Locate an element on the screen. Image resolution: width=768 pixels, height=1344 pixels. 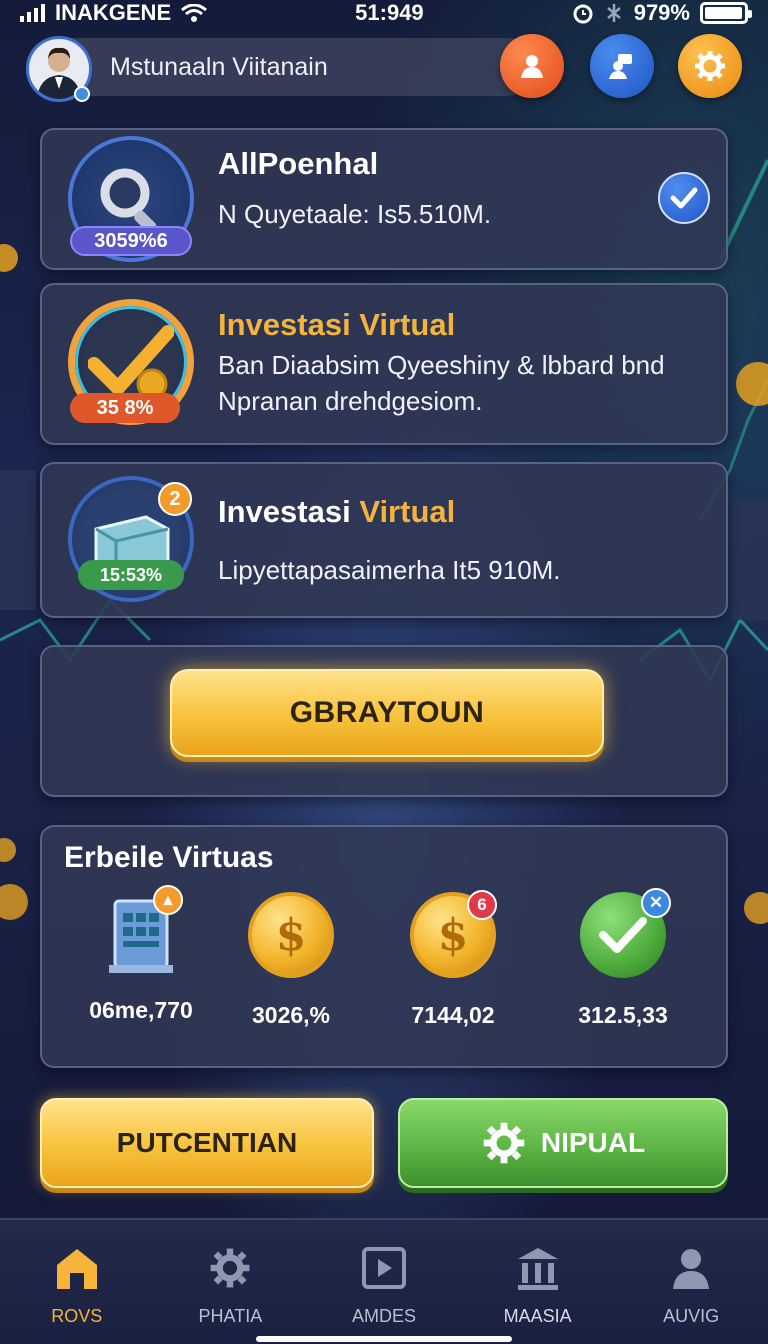
profile-button is located at coordinates (532, 66).